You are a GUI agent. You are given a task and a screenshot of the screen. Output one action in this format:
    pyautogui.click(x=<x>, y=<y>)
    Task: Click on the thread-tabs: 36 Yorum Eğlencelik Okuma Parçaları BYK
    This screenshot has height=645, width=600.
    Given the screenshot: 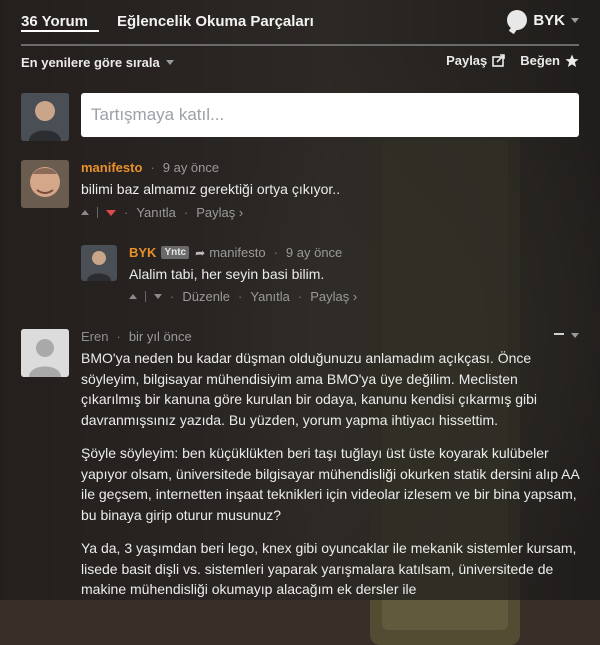 What is the action you would take?
    pyautogui.click(x=300, y=23)
    